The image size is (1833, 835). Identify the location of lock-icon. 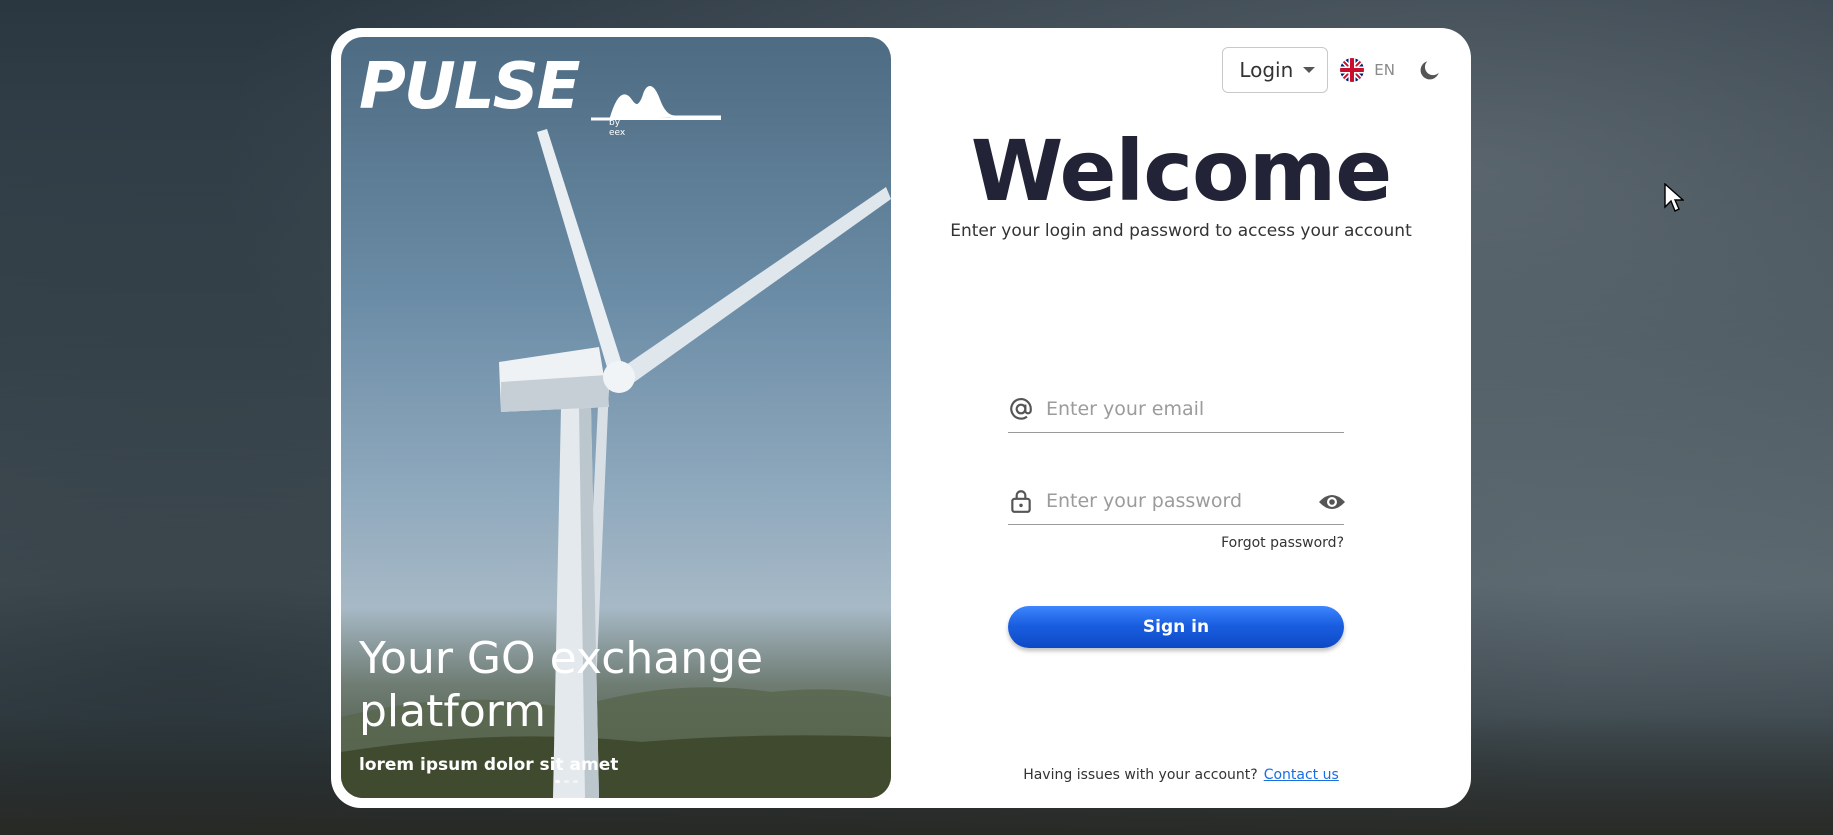
(1021, 501).